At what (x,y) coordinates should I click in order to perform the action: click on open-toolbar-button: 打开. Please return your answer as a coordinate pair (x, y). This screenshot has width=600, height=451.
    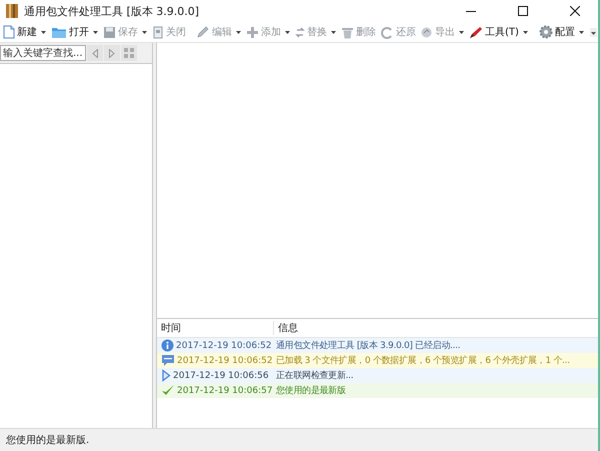
    Looking at the image, I should click on (70, 32).